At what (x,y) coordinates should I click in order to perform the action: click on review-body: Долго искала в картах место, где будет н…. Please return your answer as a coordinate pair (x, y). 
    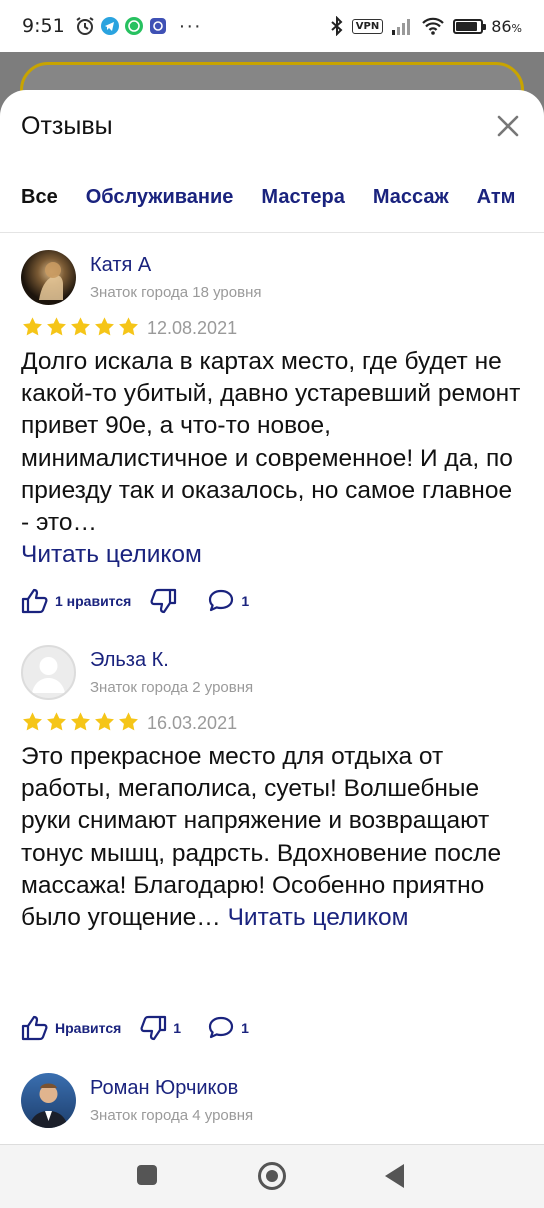
    Looking at the image, I should click on (271, 442).